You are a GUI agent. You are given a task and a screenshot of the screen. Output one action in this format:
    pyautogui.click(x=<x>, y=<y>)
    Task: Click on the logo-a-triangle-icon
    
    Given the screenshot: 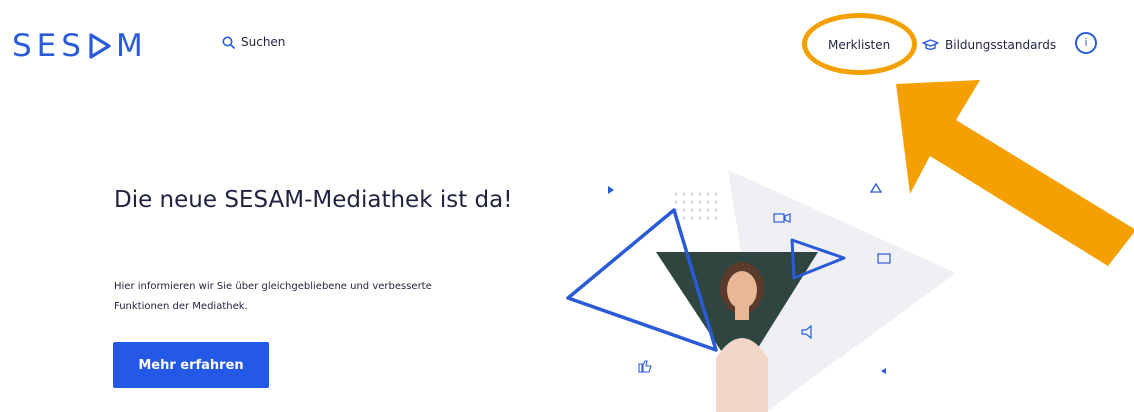 What is the action you would take?
    pyautogui.click(x=100, y=46)
    